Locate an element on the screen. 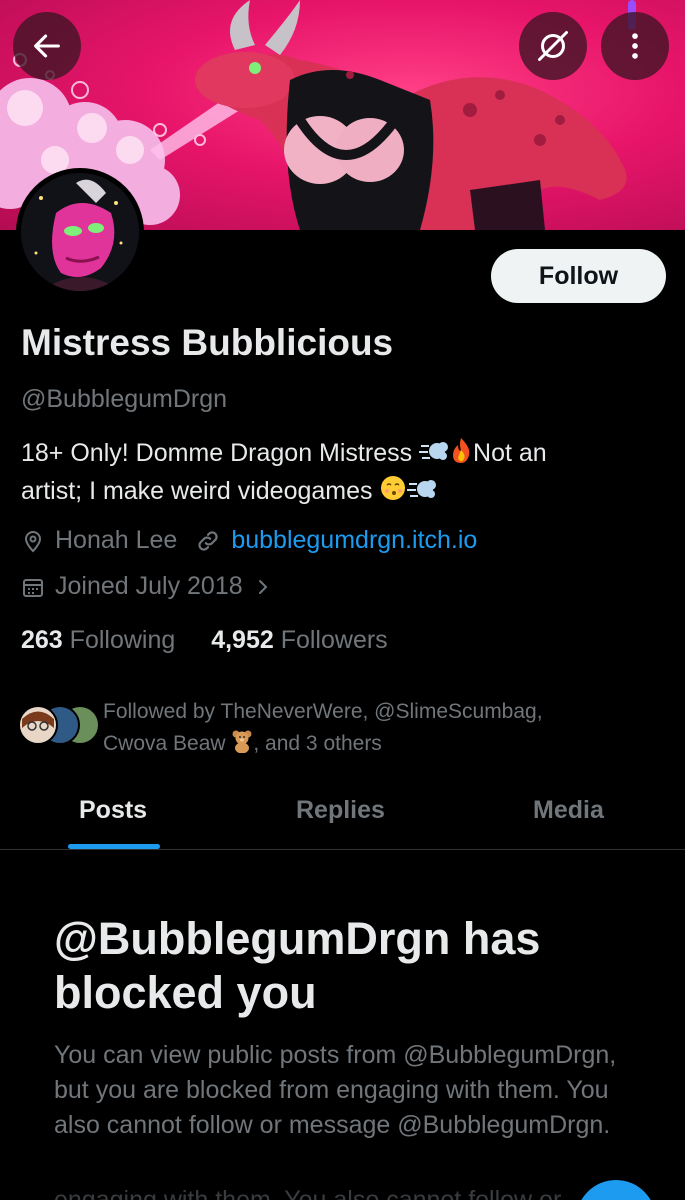 The height and width of the screenshot is (1200, 685). location-pin-icon is located at coordinates (33, 541).